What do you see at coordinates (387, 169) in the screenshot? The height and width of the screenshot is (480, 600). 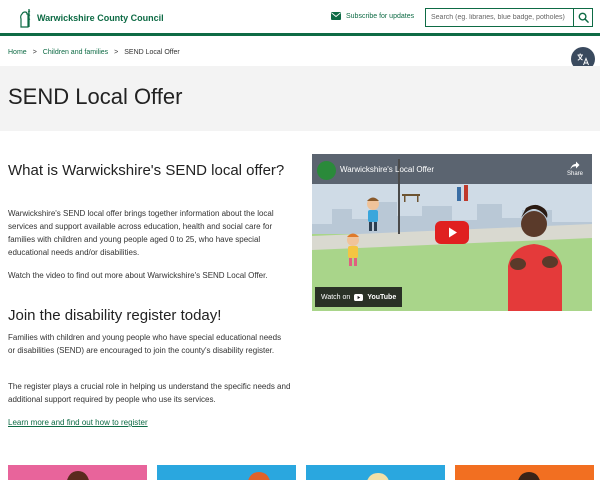 I see `video-title: Warwickshire's Local Offer` at bounding box center [387, 169].